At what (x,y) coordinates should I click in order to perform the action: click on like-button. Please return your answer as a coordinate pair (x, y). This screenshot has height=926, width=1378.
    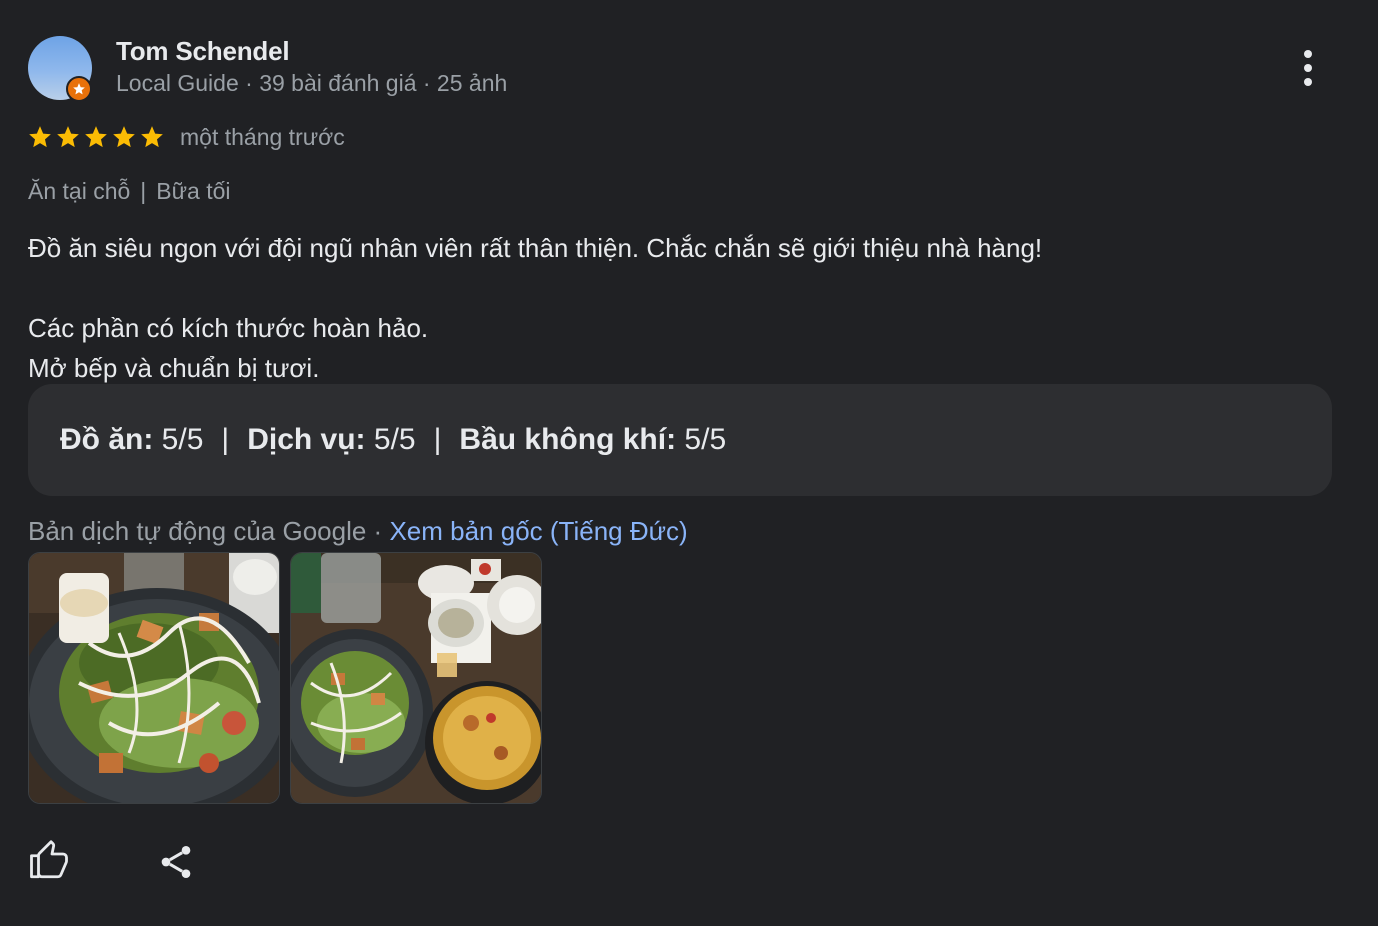
    Looking at the image, I should click on (49, 861).